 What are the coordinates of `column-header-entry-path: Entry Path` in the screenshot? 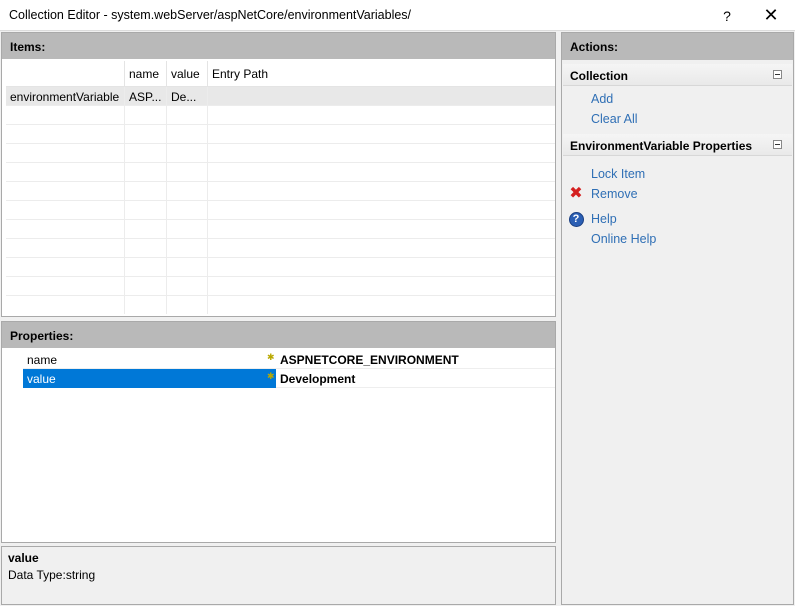 It's located at (381, 74).